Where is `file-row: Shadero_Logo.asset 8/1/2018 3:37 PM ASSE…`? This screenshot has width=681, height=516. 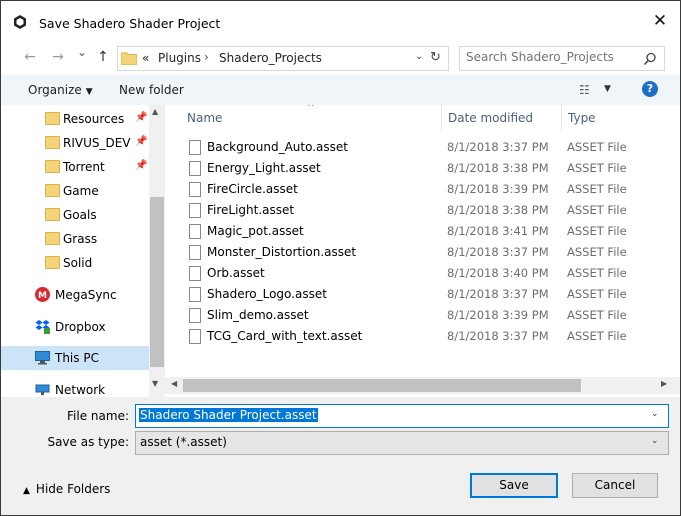 file-row: Shadero_Logo.asset 8/1/2018 3:37 PM ASSE… is located at coordinates (422, 294).